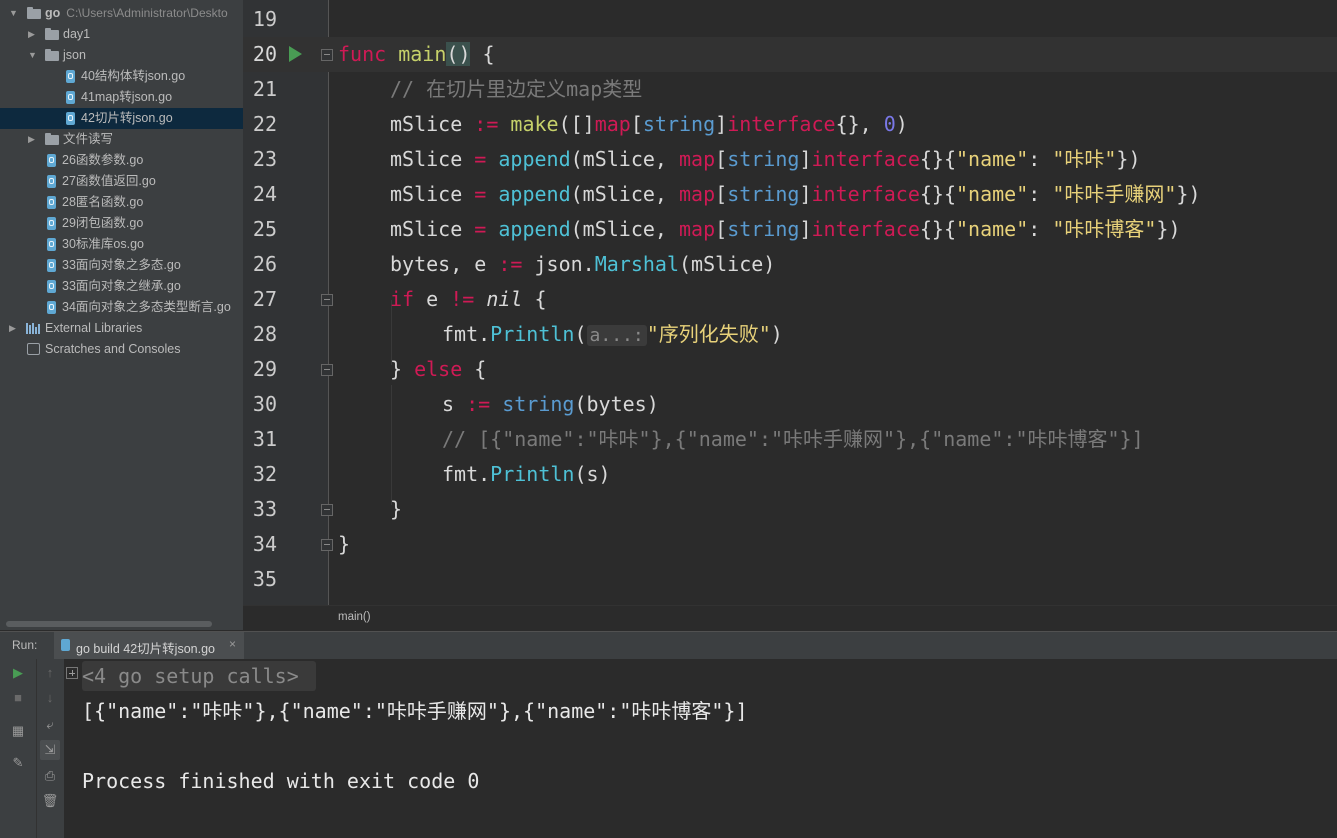 The width and height of the screenshot is (1337, 838). I want to click on line-number: 28, so click(264, 334).